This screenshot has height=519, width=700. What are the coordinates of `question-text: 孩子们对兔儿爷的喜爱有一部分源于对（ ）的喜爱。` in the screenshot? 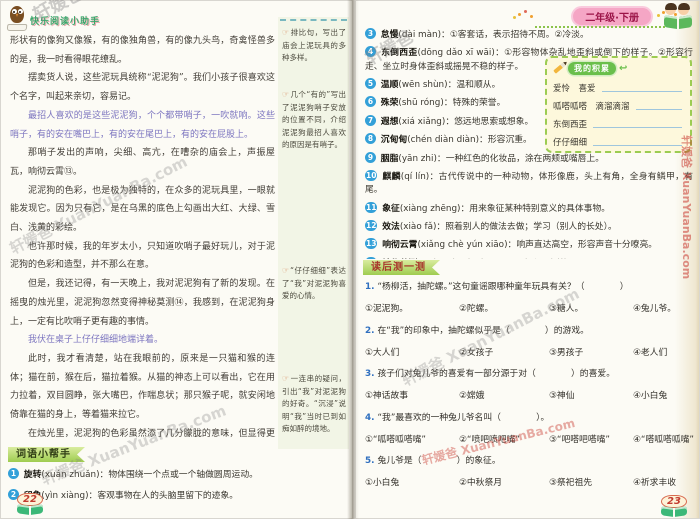 It's located at (496, 374).